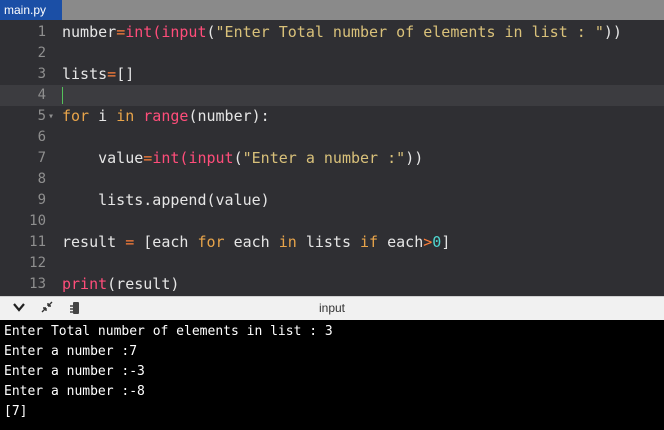  Describe the element at coordinates (243, 158) in the screenshot. I see `code-text: value=int(input("Enter a number :"))` at that location.